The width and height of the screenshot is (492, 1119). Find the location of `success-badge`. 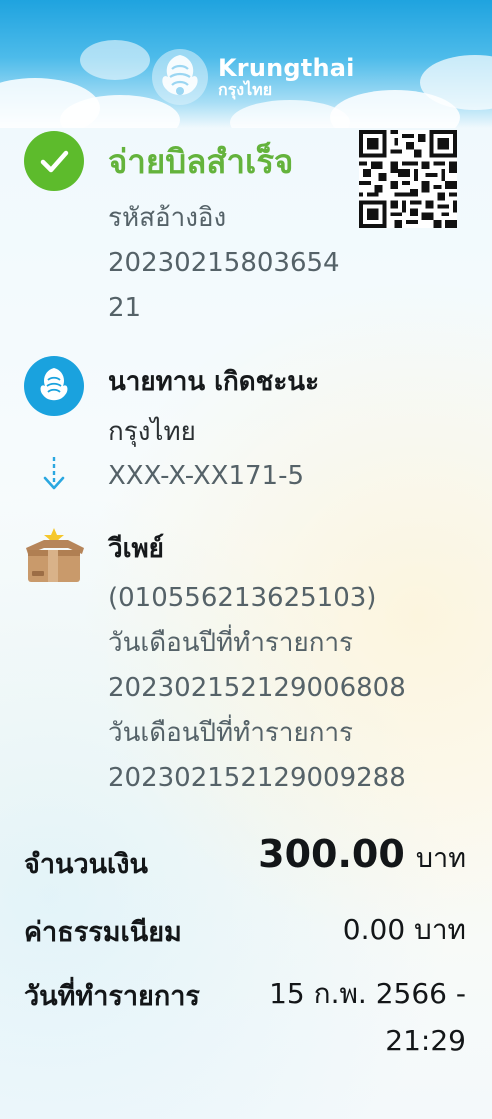

success-badge is located at coordinates (54, 161).